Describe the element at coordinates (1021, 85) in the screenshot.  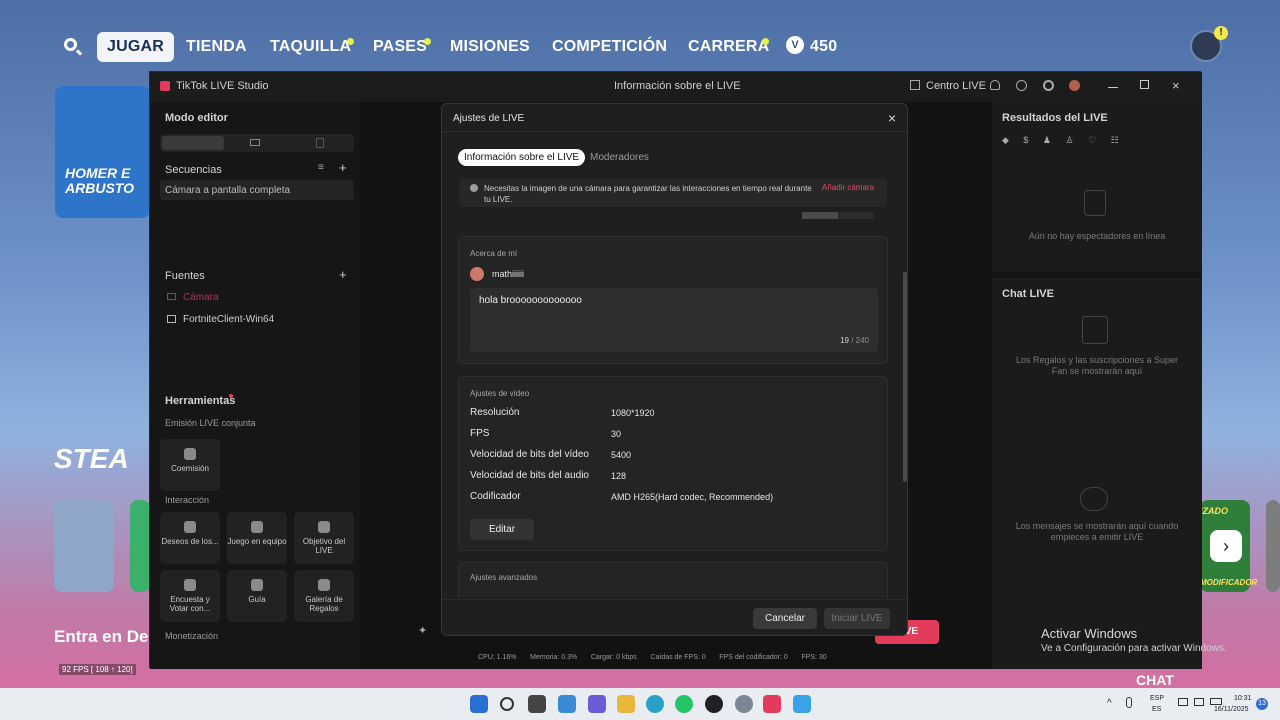
I see `help-icon` at that location.